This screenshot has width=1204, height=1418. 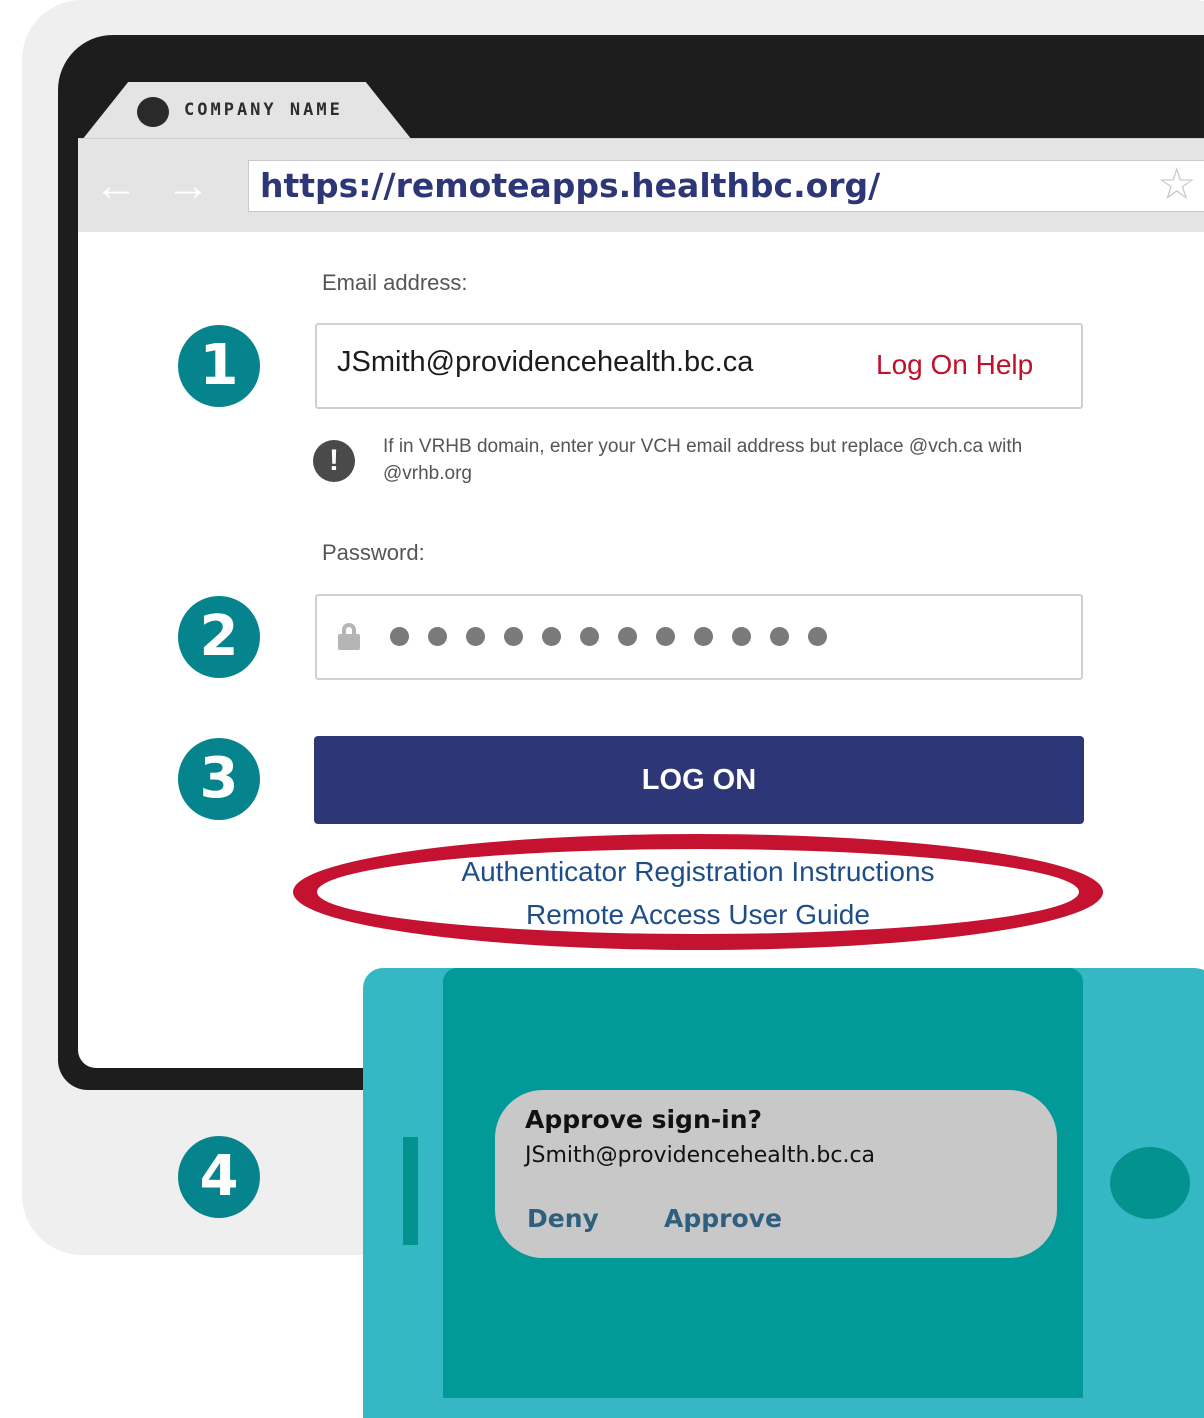 I want to click on notification-email: JSmith@providencehealth.bc.ca, so click(x=700, y=1155).